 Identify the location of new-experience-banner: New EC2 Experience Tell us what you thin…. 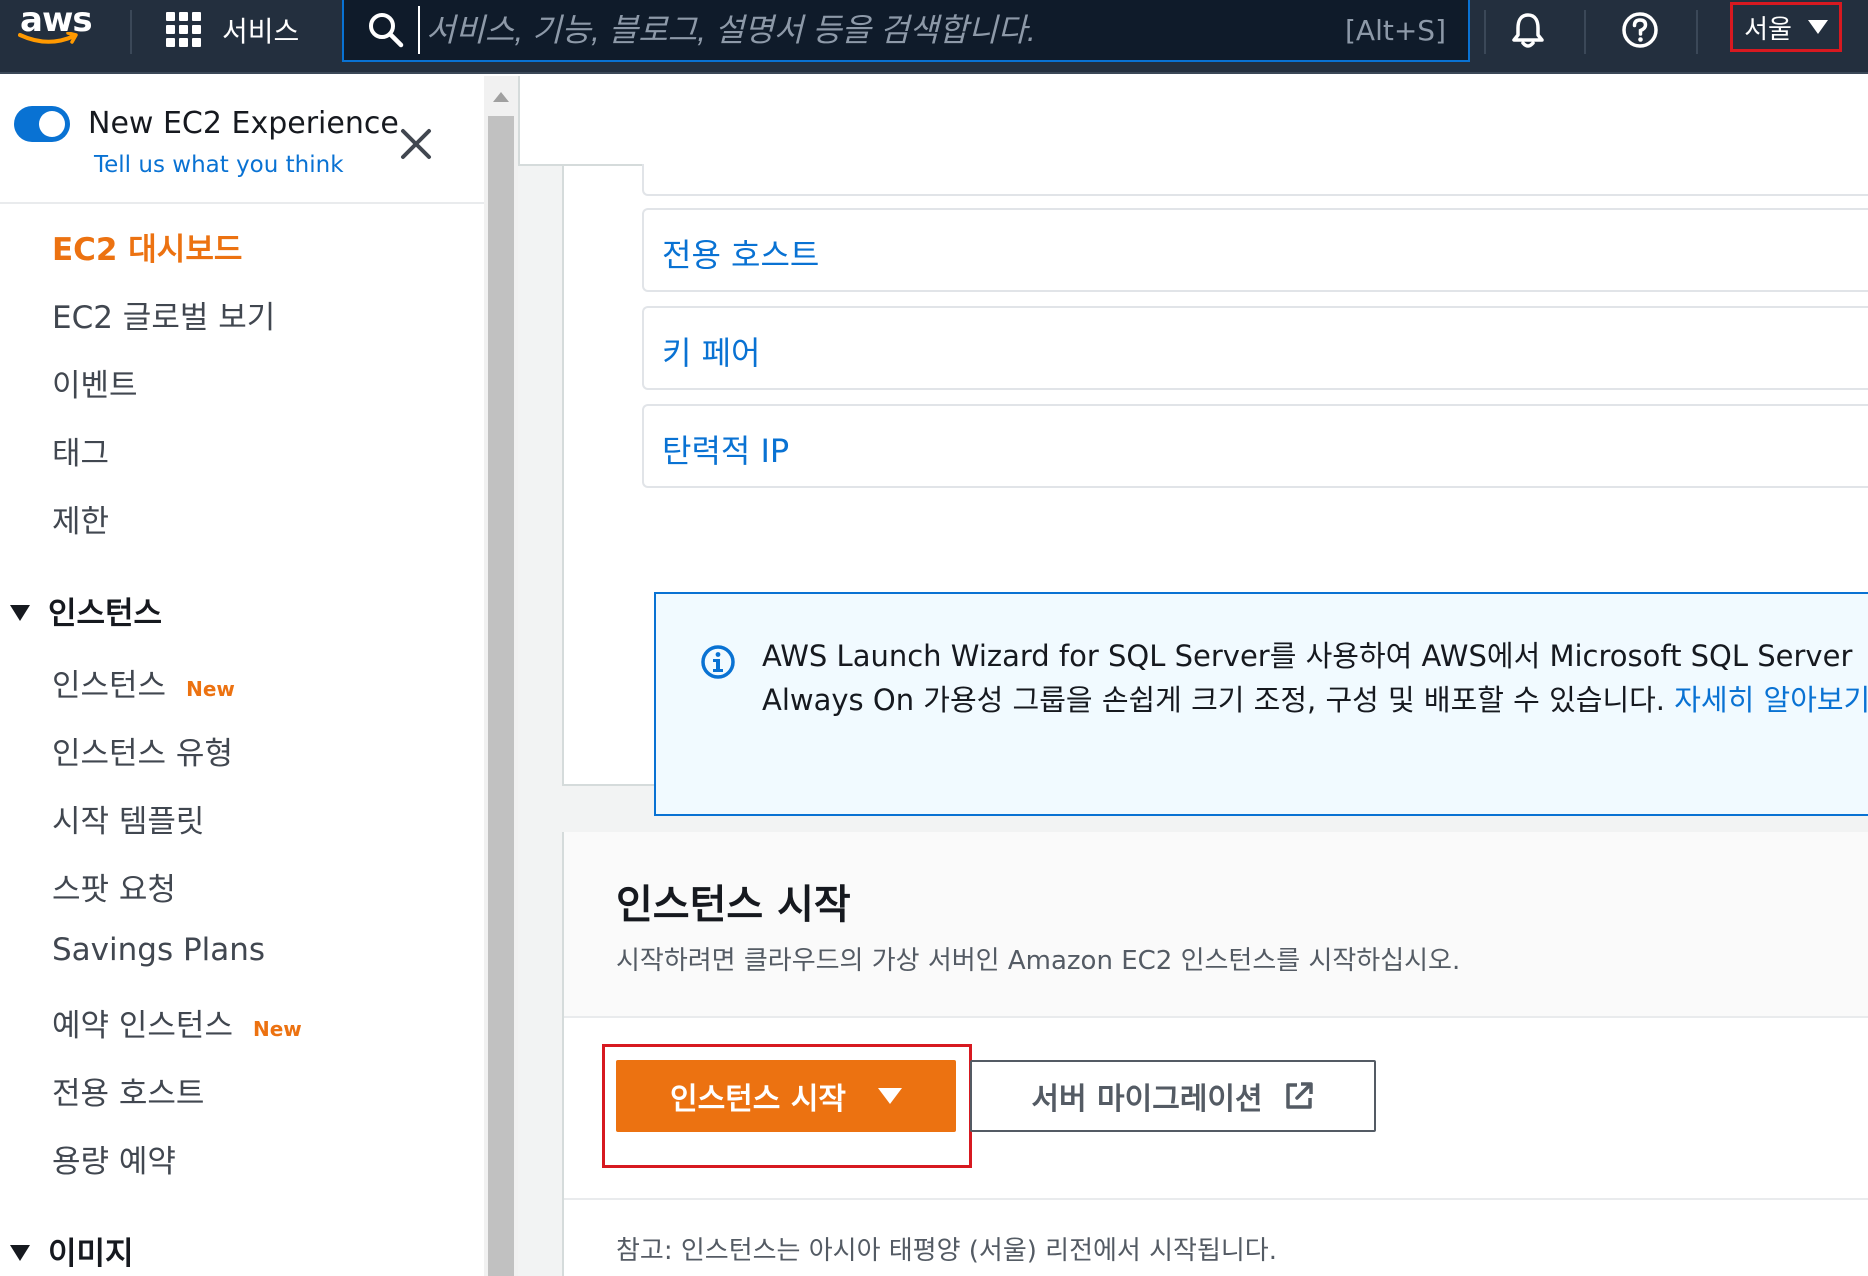
(242, 140).